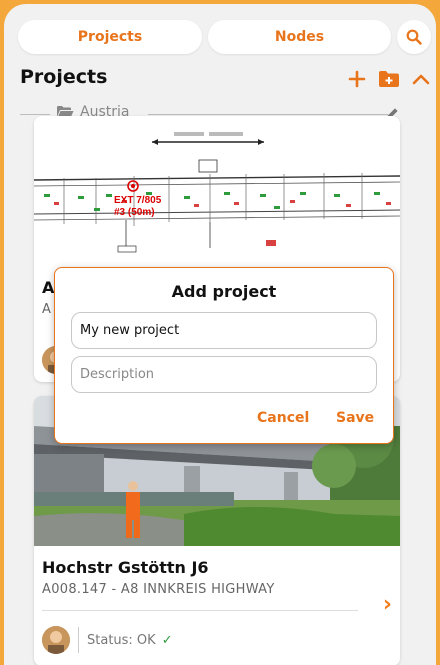 Image resolution: width=440 pixels, height=665 pixels. I want to click on chevron-right-icon: ›, so click(387, 604).